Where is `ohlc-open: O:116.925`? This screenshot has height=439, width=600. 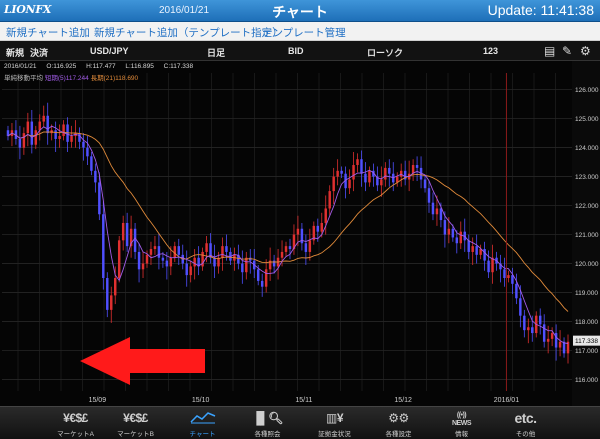 ohlc-open: O:116.925 is located at coordinates (61, 66).